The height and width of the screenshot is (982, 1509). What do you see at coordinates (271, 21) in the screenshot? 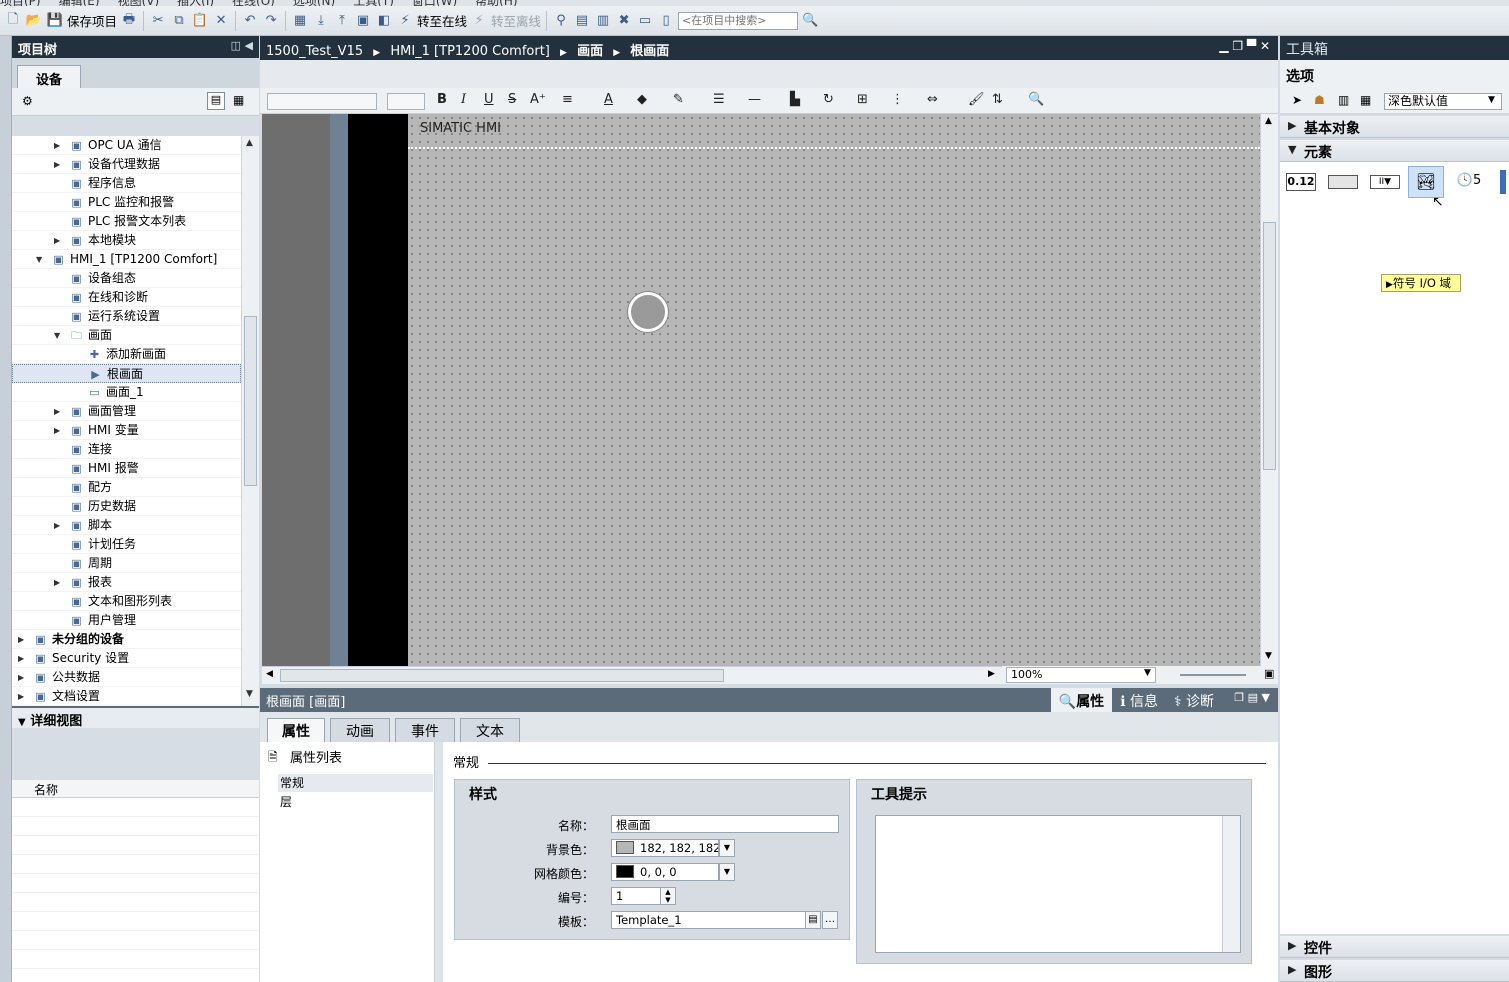
I see `redo-icon: ↷` at bounding box center [271, 21].